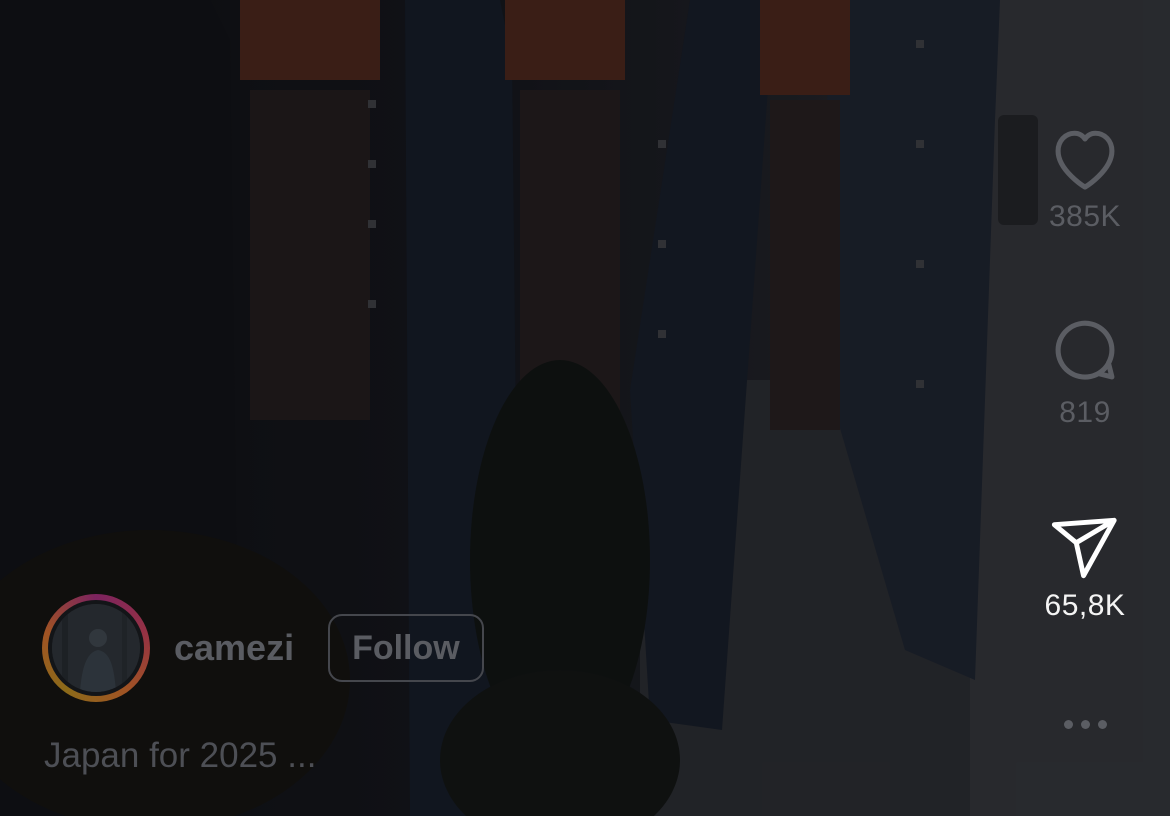 The width and height of the screenshot is (1170, 816). I want to click on comment-button: 819, so click(1085, 371).